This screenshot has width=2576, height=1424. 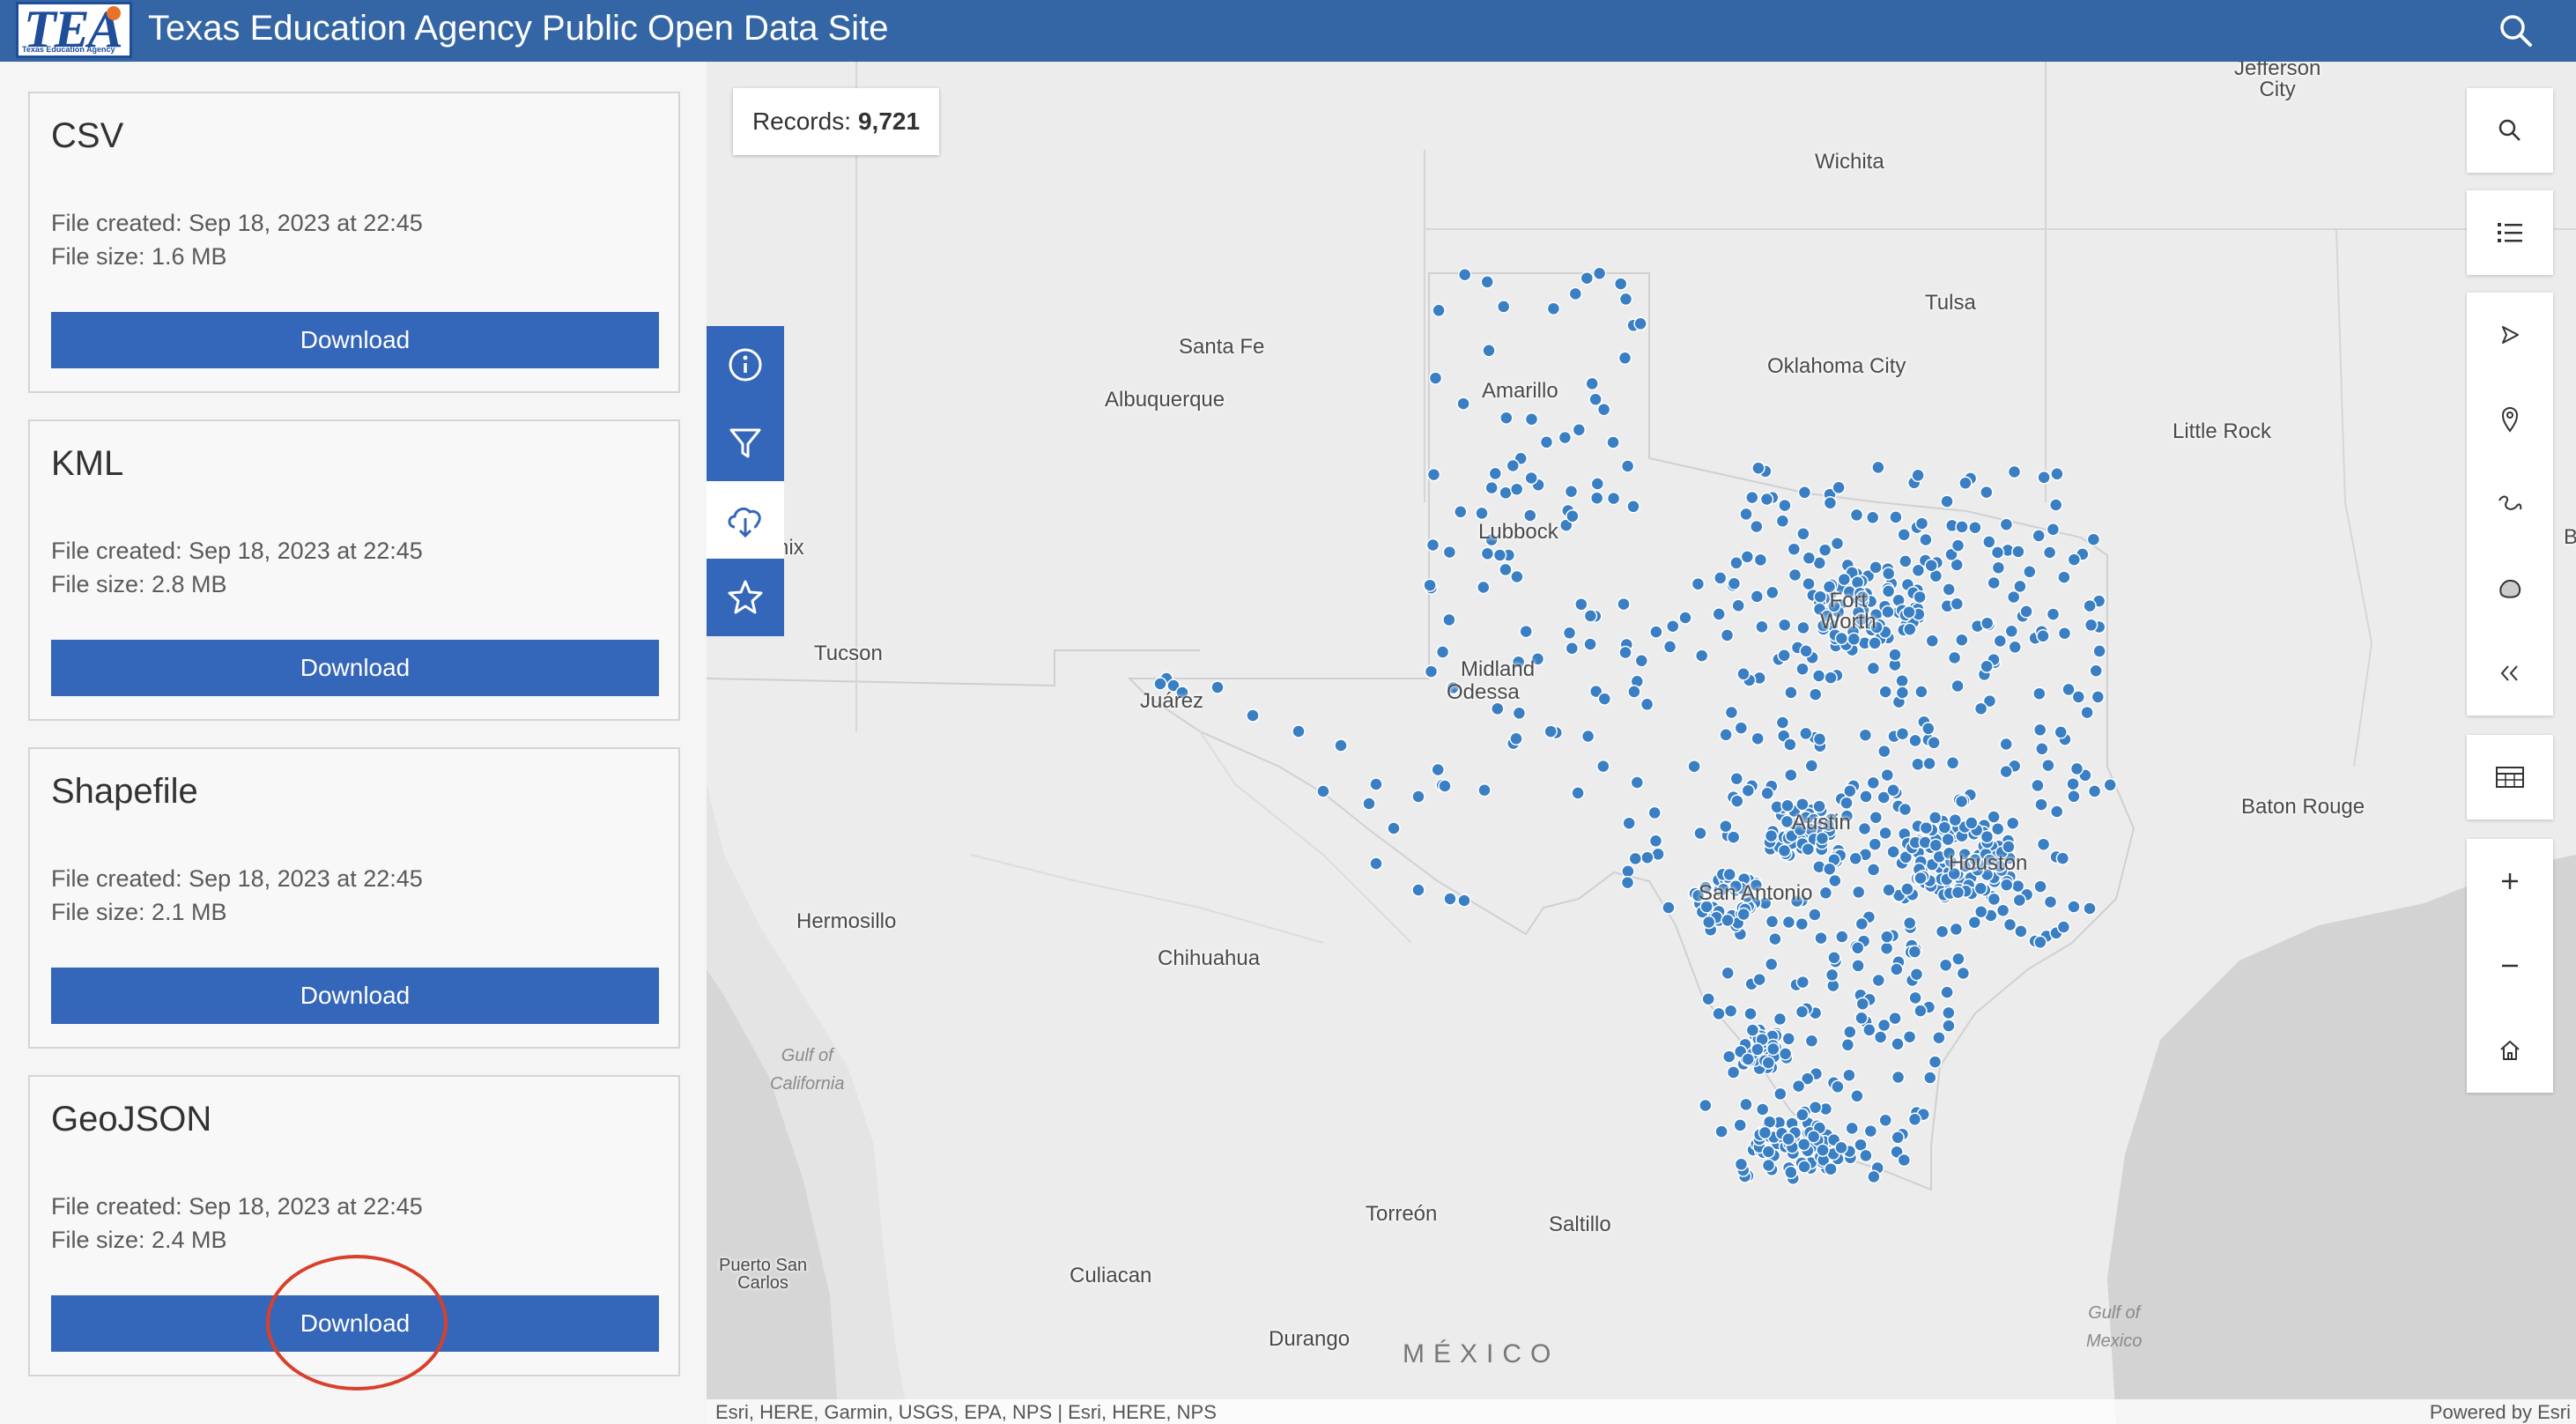 I want to click on powered-by-esri-link: Powered by Esri, so click(x=2500, y=1413).